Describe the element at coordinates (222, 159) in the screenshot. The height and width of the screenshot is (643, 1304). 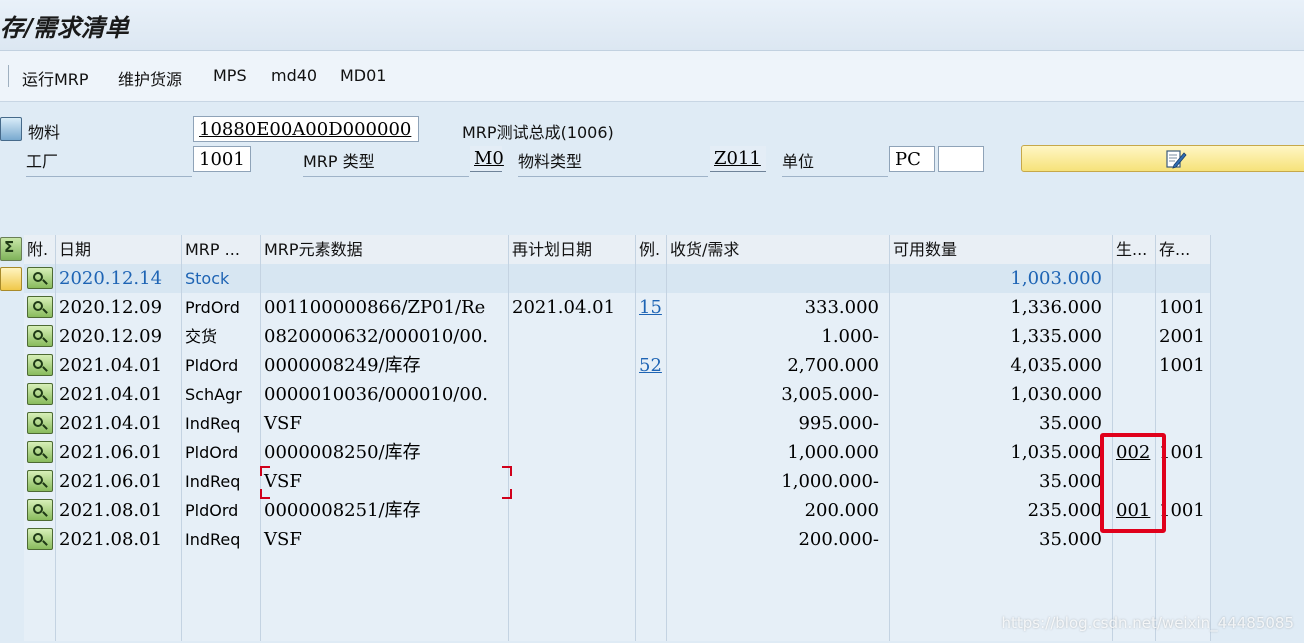
I see `plant-field: 1001` at that location.